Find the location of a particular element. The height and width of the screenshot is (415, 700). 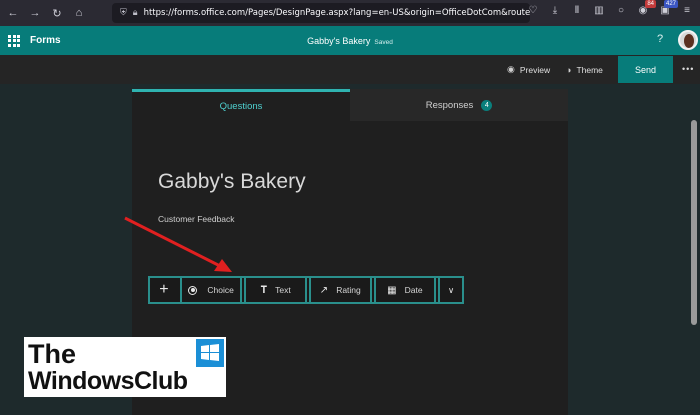

form-title: Gabby's Bakery is located at coordinates (232, 182).